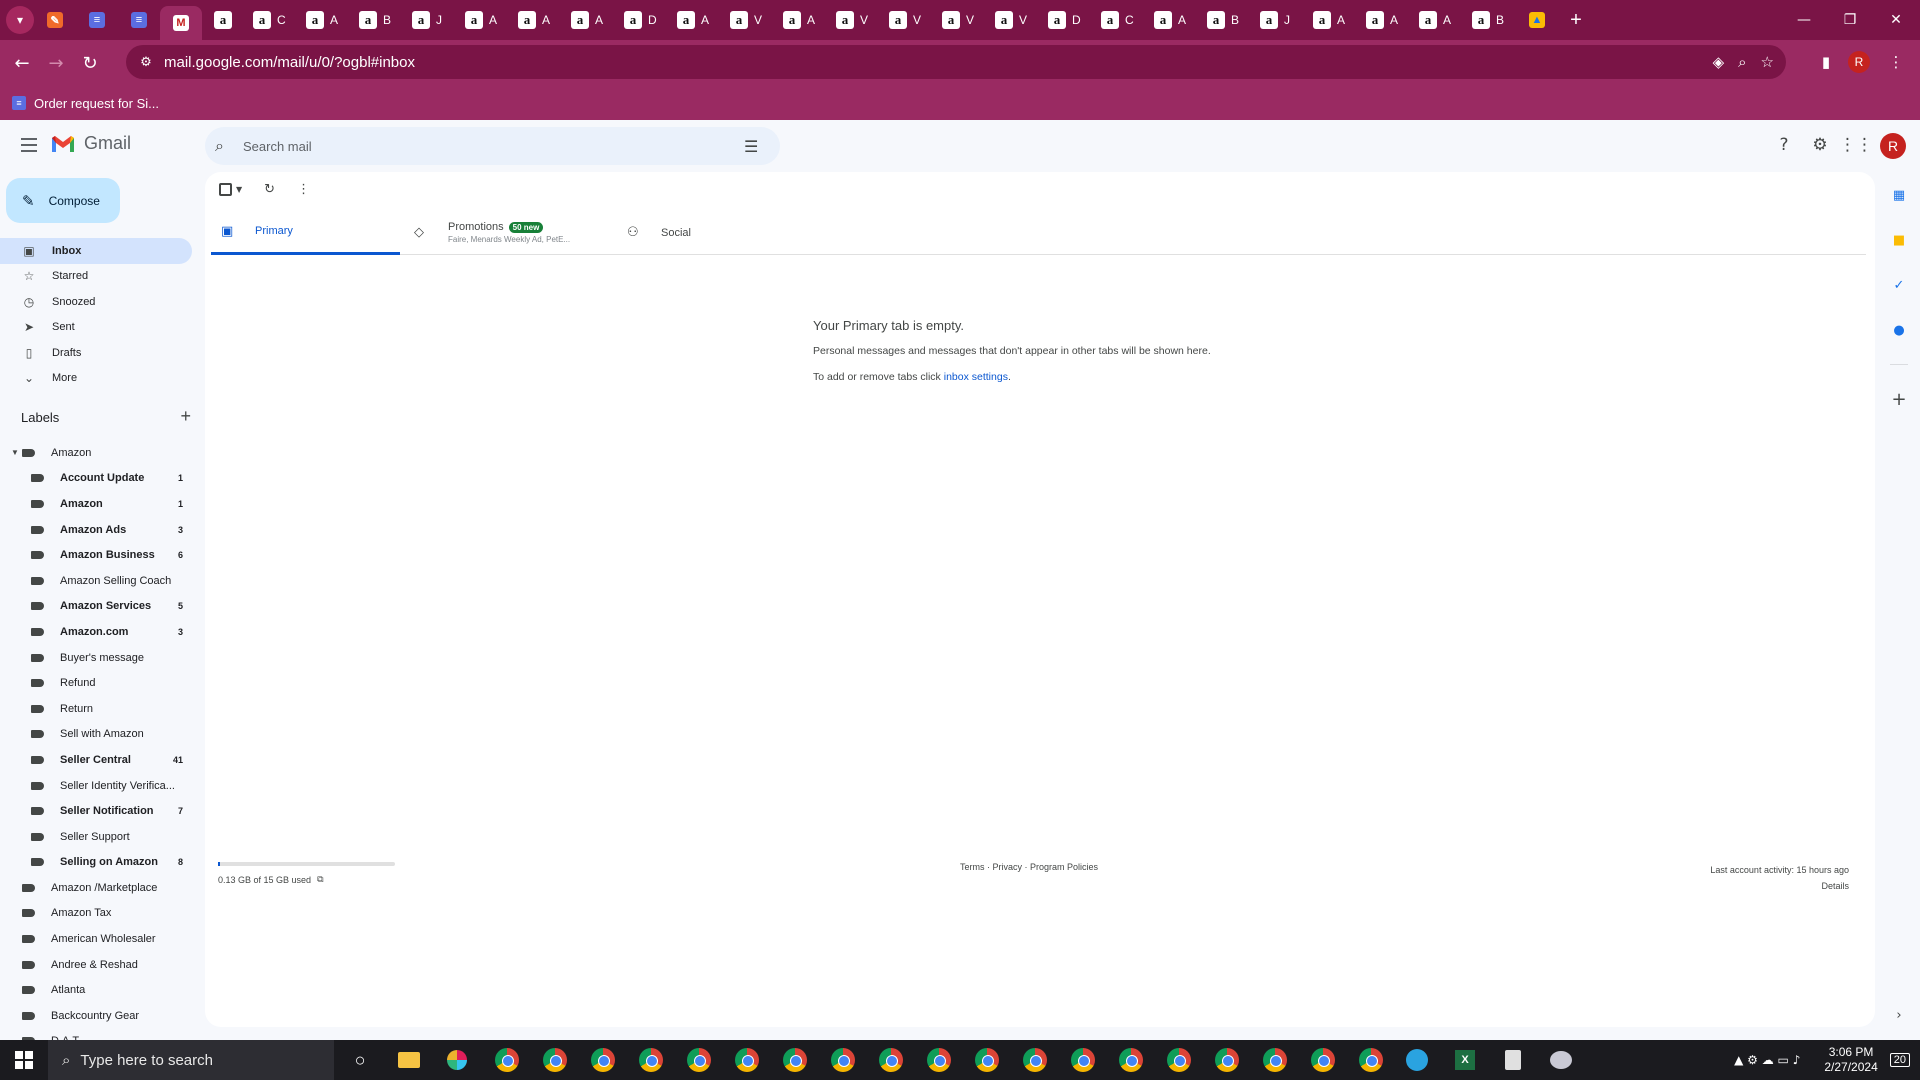 This screenshot has height=1080, width=1920. I want to click on telegram-icon, so click(1417, 1060).